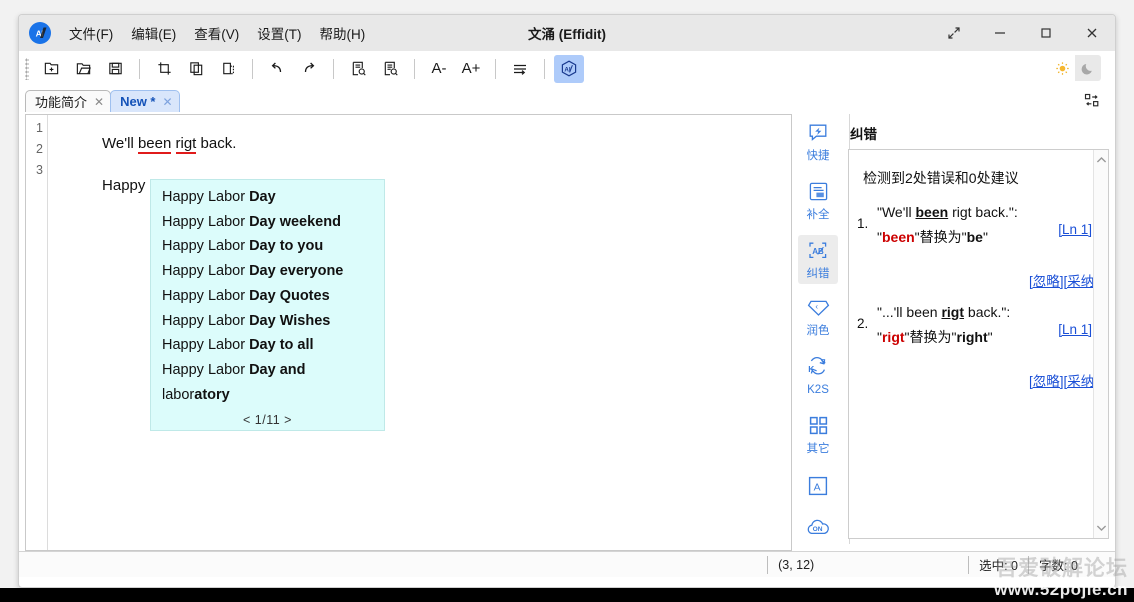 The width and height of the screenshot is (1134, 602). I want to click on autocomplete-item: Happy Labor Day to all, so click(267, 345).